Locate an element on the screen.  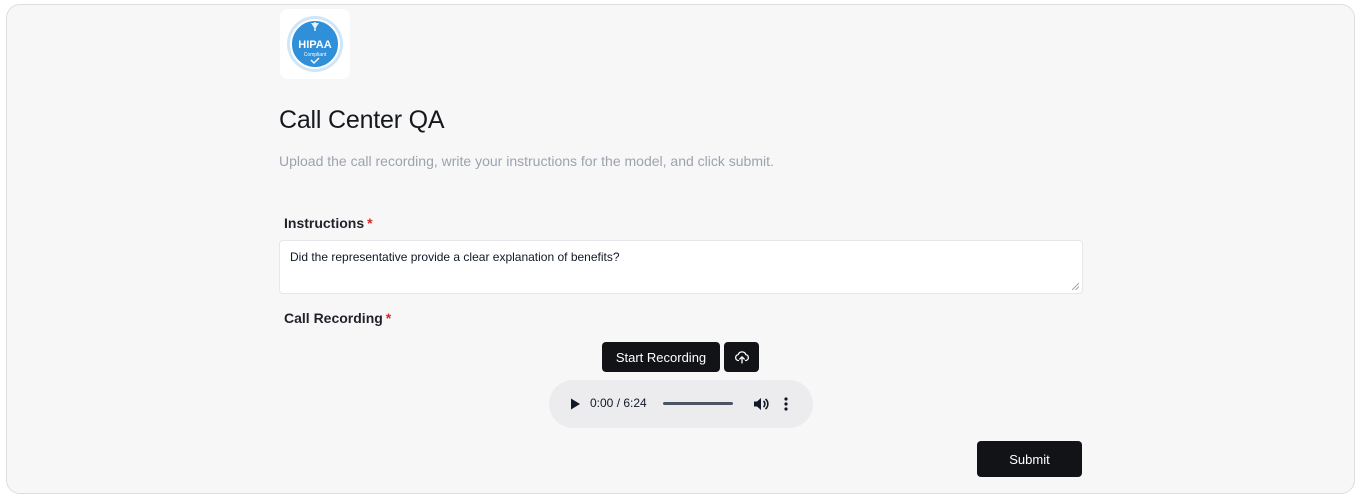
volume-icon is located at coordinates (761, 404).